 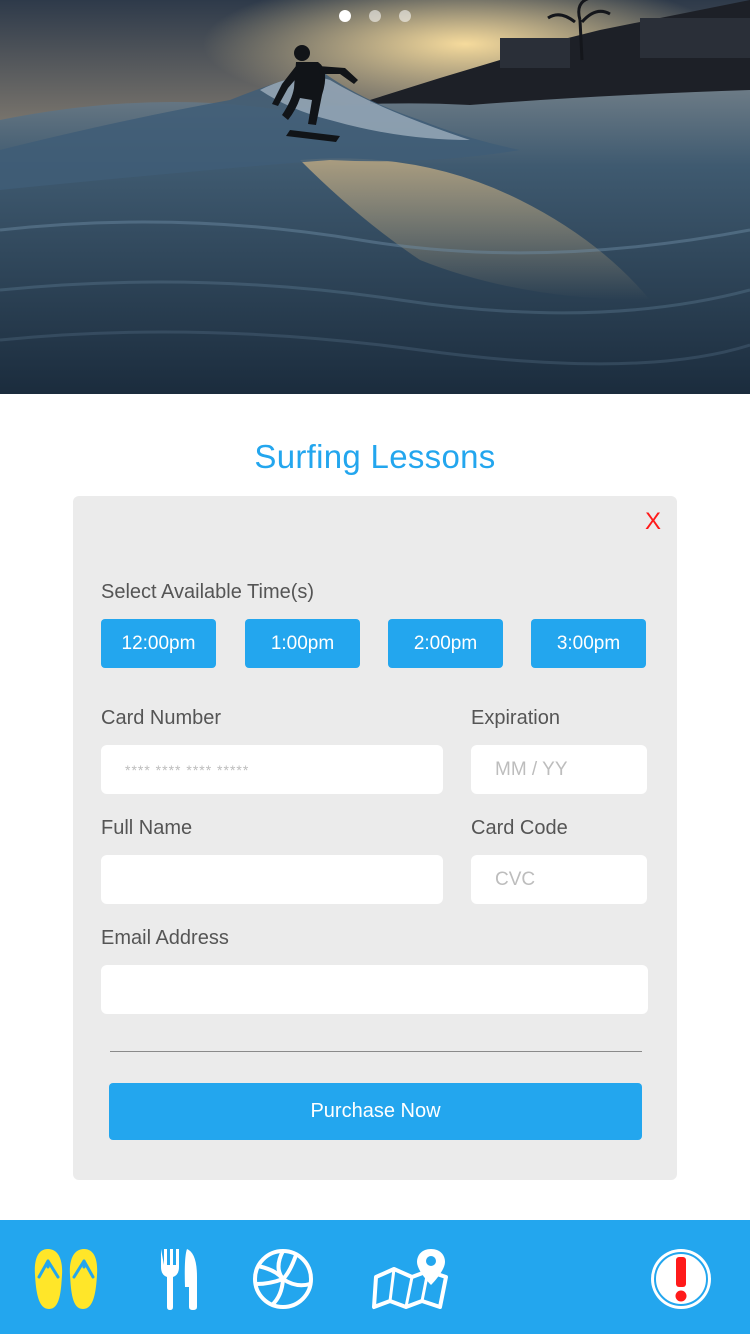 What do you see at coordinates (559, 769) in the screenshot?
I see `expiration-input` at bounding box center [559, 769].